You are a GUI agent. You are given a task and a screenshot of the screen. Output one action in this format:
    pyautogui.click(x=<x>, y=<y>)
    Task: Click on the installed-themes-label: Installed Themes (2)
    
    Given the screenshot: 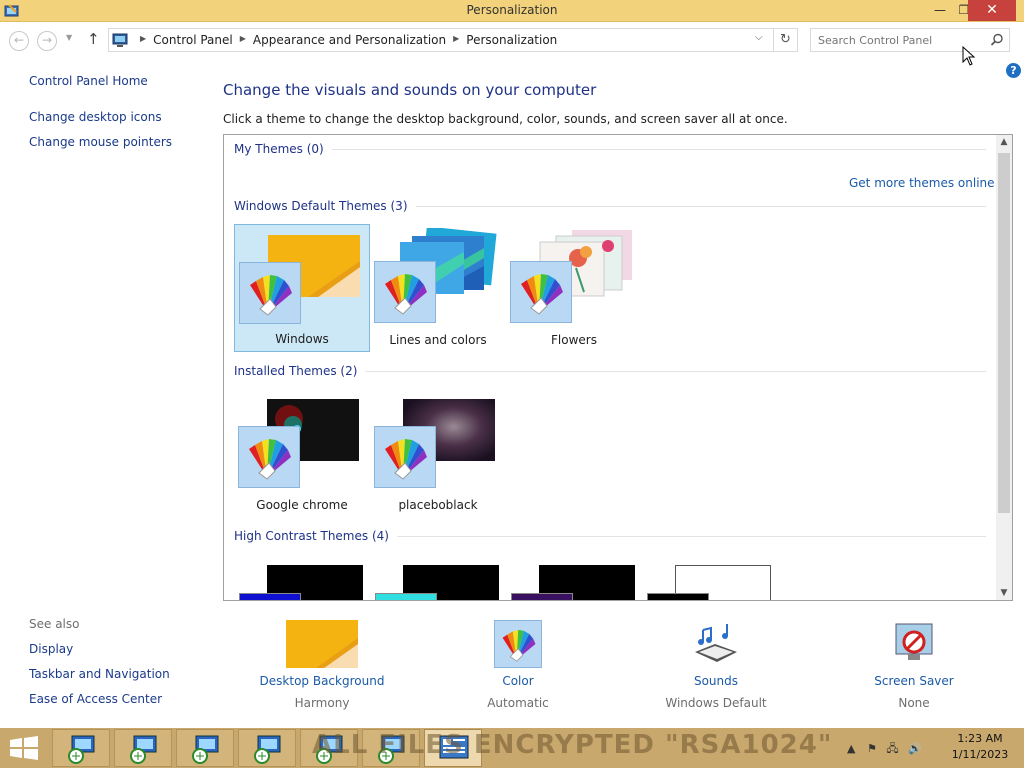 What is the action you would take?
    pyautogui.click(x=296, y=371)
    